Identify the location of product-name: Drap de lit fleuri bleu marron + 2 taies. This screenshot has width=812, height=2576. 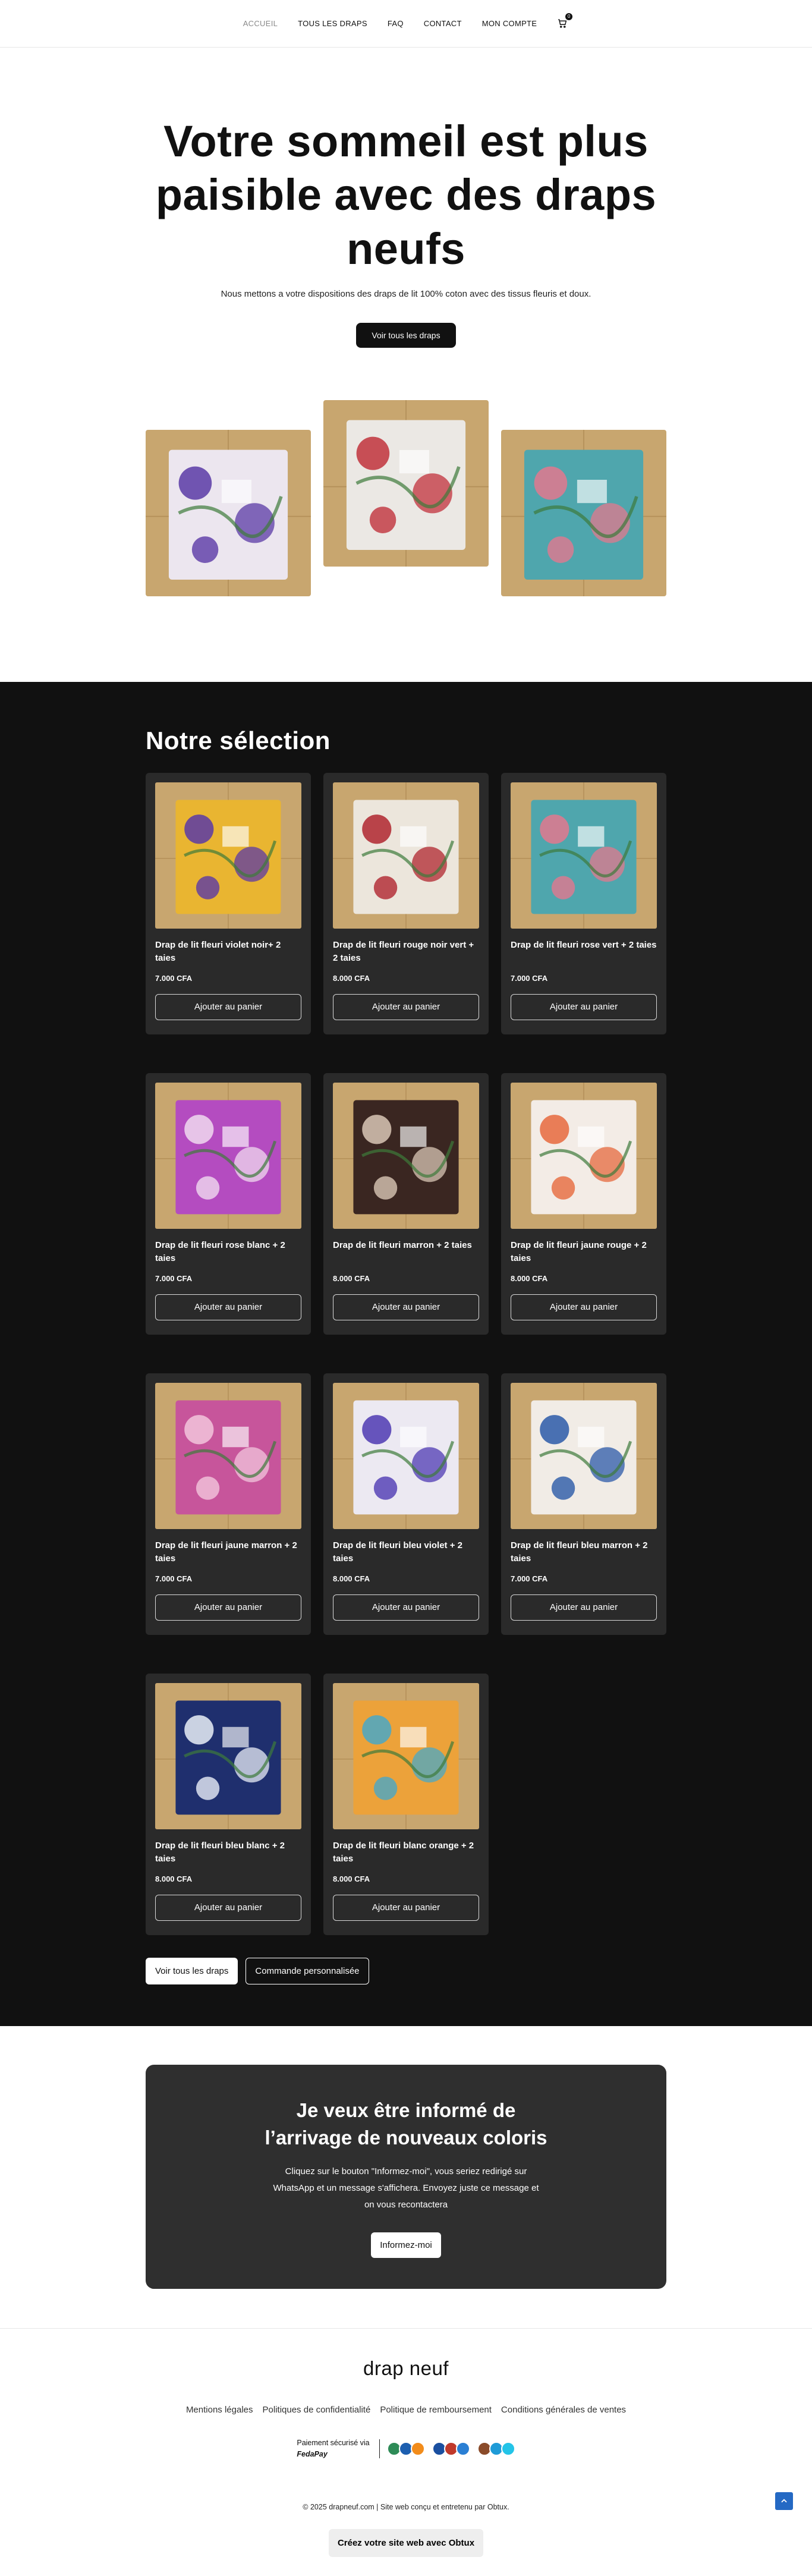
(584, 1552).